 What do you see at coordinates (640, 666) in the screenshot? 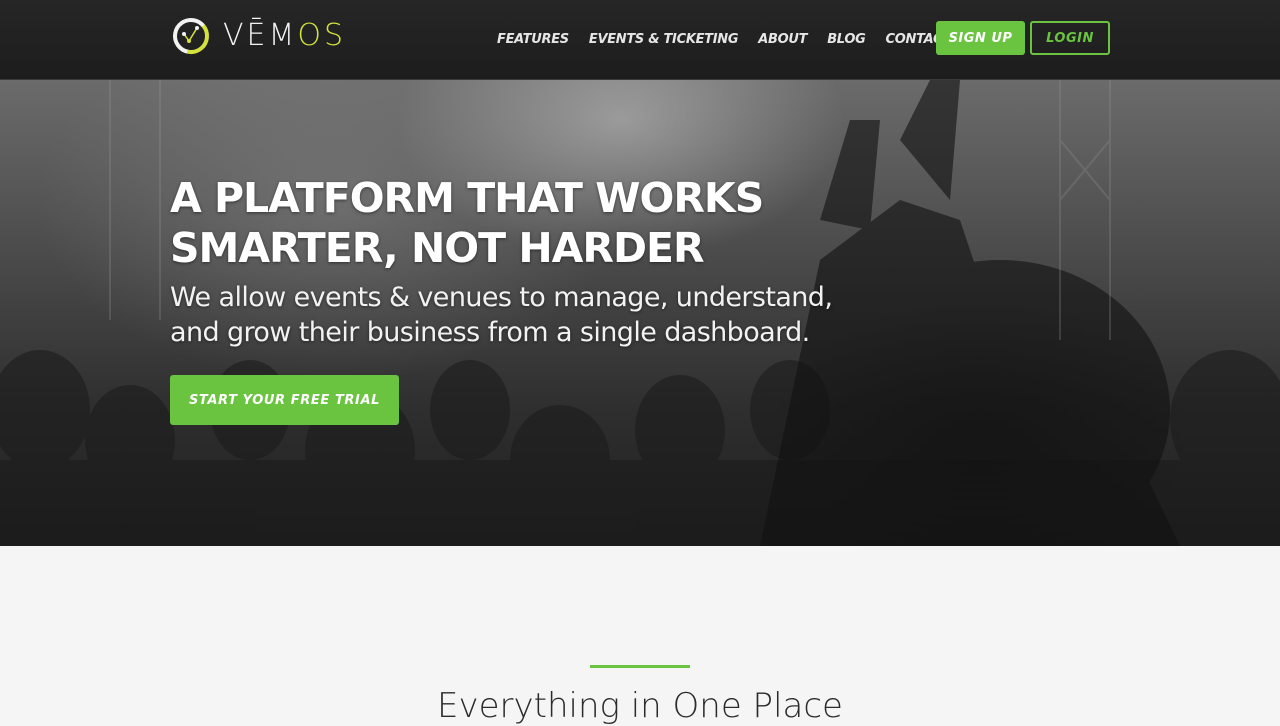
I see `section-divider` at bounding box center [640, 666].